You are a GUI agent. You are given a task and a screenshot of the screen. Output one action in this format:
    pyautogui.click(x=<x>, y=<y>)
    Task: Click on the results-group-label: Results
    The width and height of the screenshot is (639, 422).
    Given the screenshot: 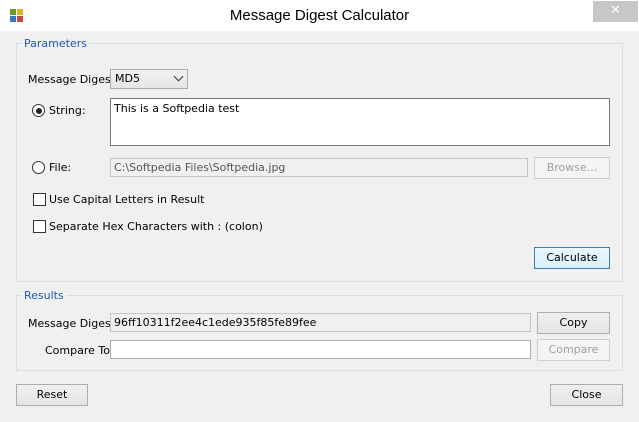 What is the action you would take?
    pyautogui.click(x=44, y=295)
    